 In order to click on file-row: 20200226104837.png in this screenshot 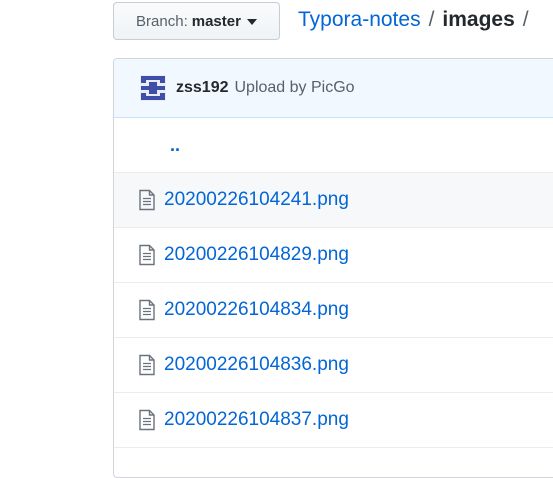, I will do `click(333, 420)`.